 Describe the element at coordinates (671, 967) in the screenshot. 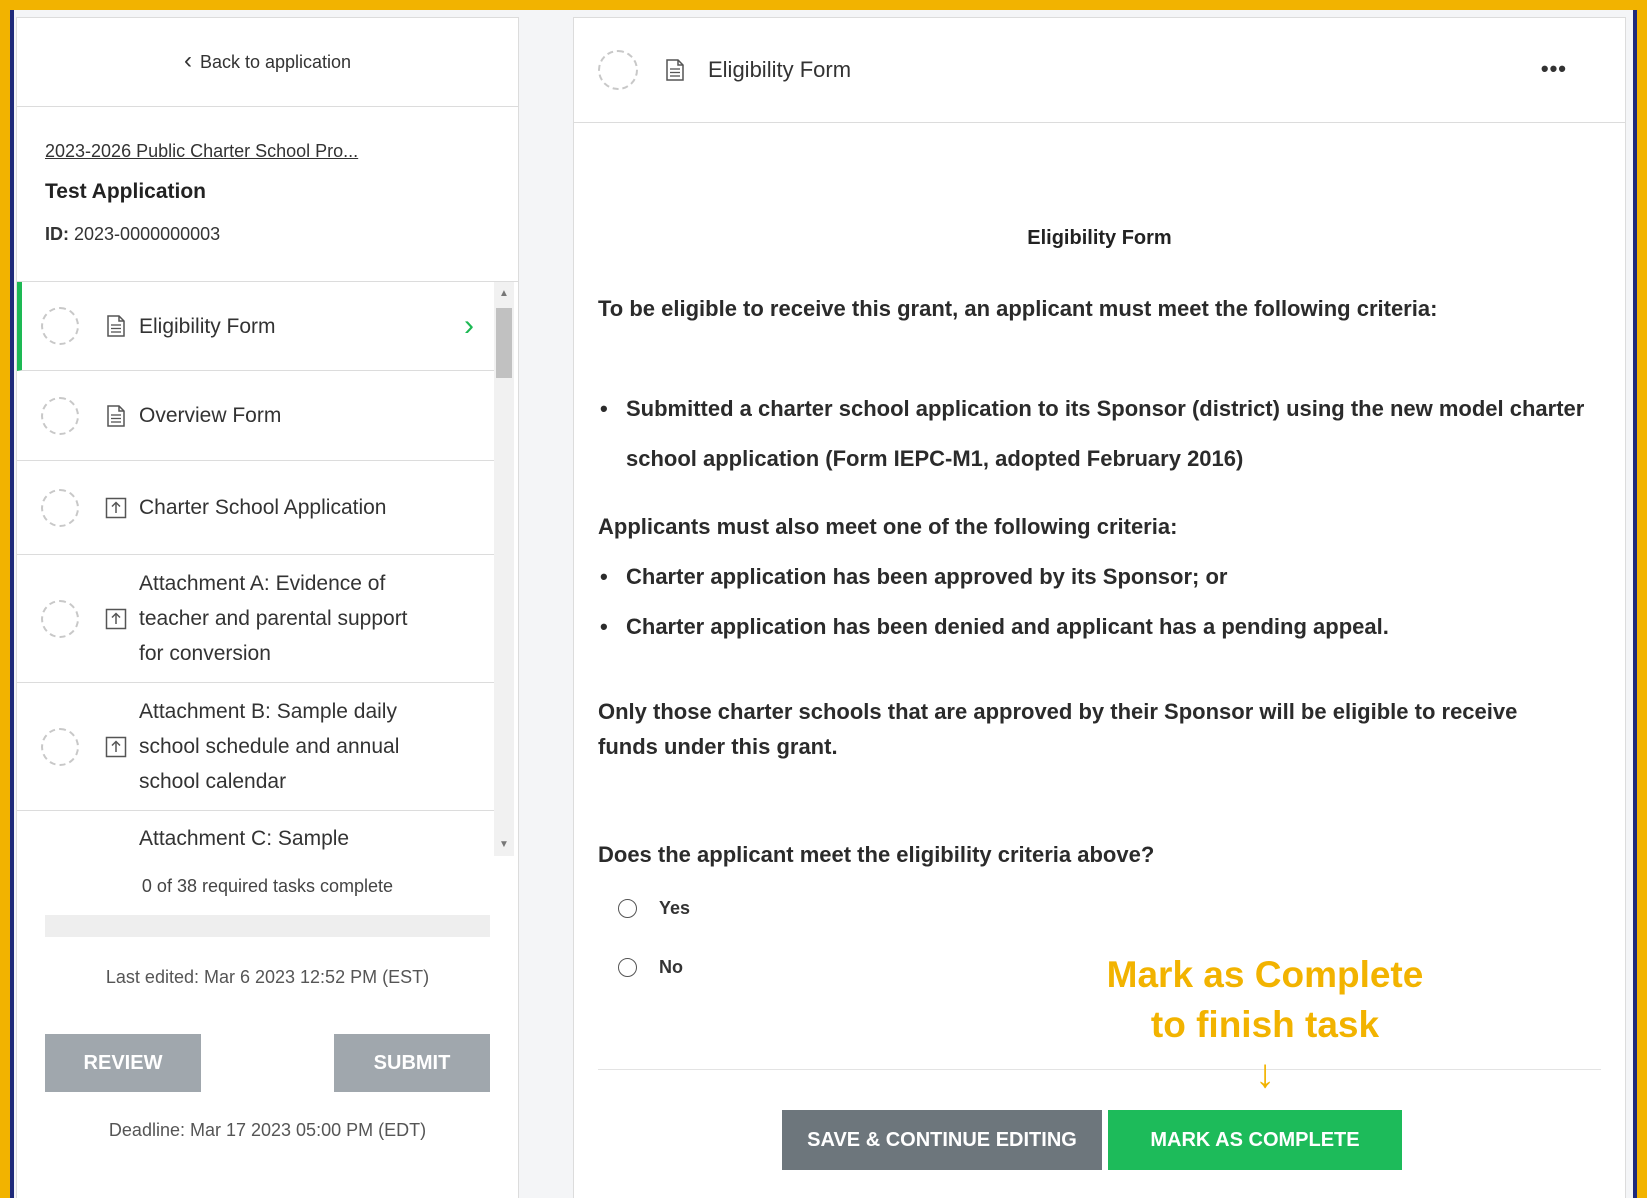

I see `radio-label: No` at that location.